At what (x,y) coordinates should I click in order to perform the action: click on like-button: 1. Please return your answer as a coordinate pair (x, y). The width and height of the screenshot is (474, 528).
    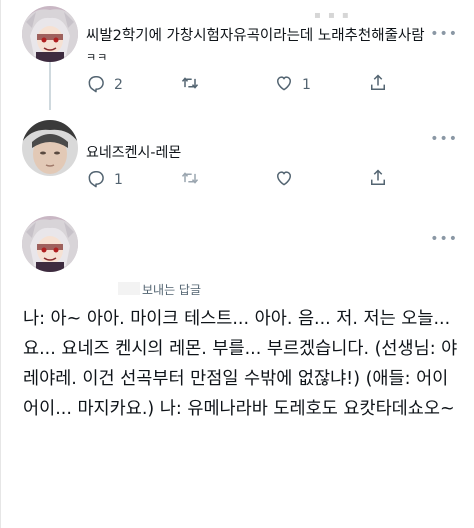
    Looking at the image, I should click on (292, 85).